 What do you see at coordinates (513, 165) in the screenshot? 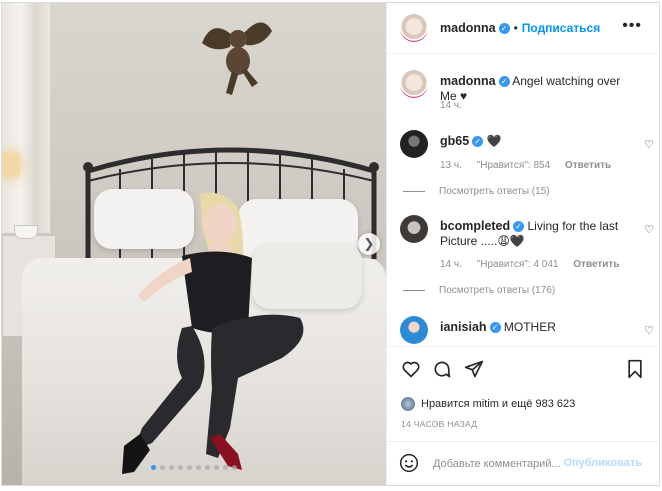
I see `comment-likes: "Нравится": 854` at bounding box center [513, 165].